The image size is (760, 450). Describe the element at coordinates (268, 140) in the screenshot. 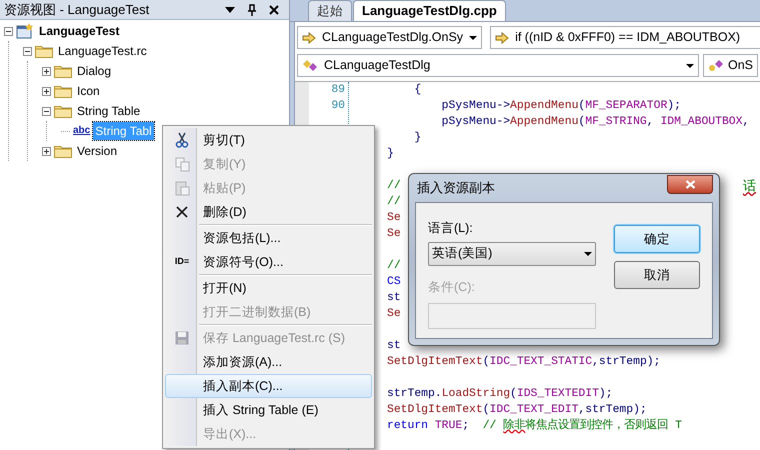

I see `menu-item: 剪切(T)` at that location.